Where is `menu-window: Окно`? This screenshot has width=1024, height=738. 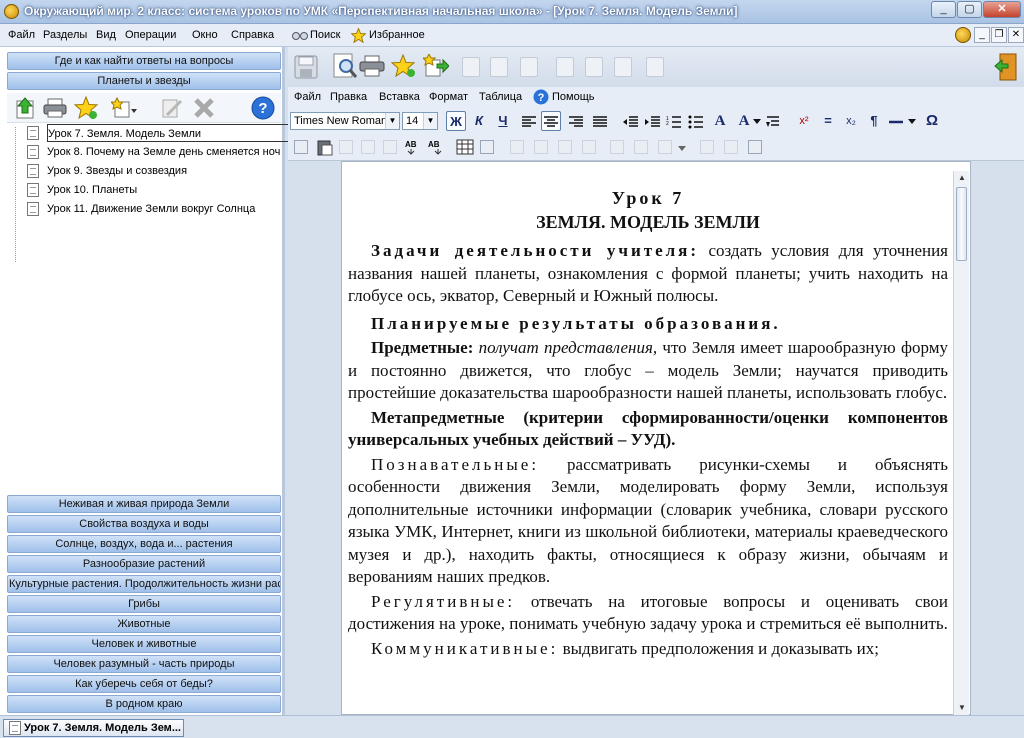
menu-window: Окно is located at coordinates (205, 35).